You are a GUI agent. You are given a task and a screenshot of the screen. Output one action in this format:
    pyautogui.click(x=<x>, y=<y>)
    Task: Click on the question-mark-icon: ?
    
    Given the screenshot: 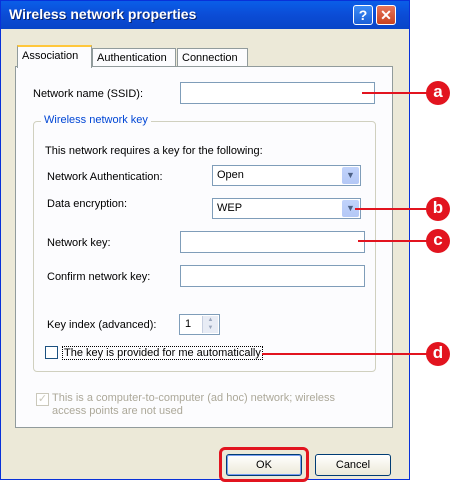 What is the action you would take?
    pyautogui.click(x=363, y=15)
    